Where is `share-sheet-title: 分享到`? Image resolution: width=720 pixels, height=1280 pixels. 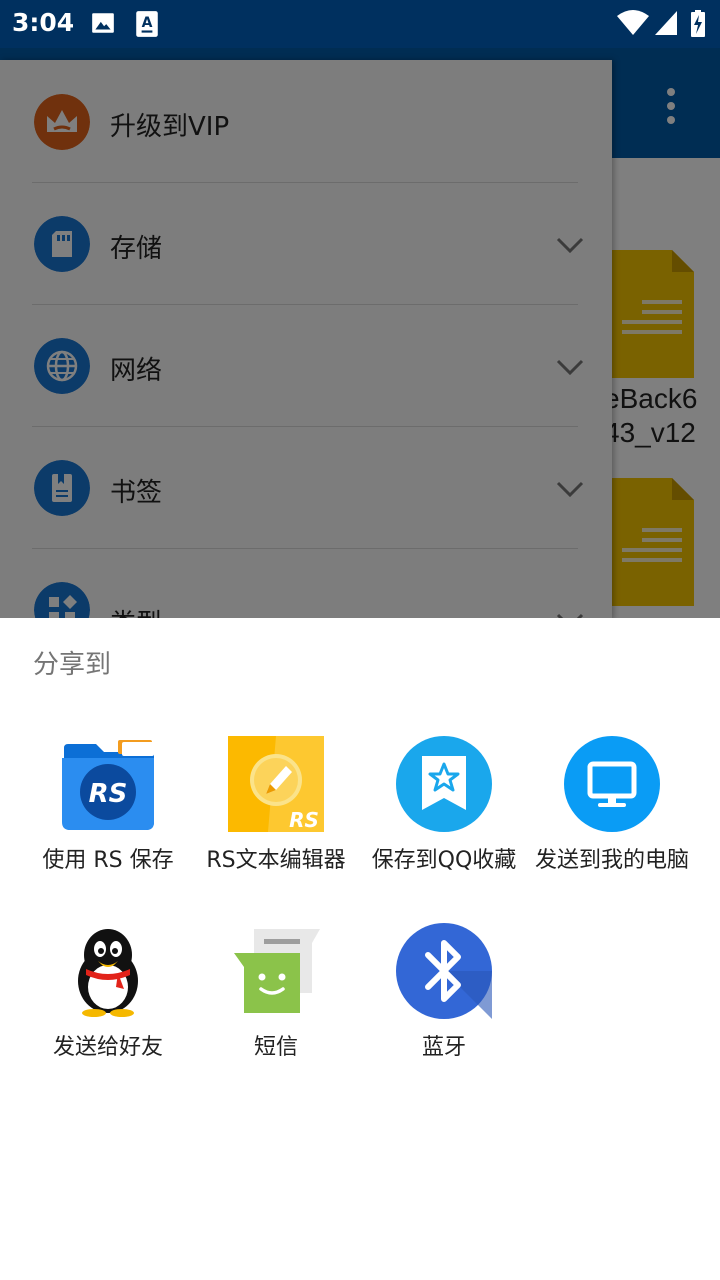 share-sheet-title: 分享到 is located at coordinates (72, 665).